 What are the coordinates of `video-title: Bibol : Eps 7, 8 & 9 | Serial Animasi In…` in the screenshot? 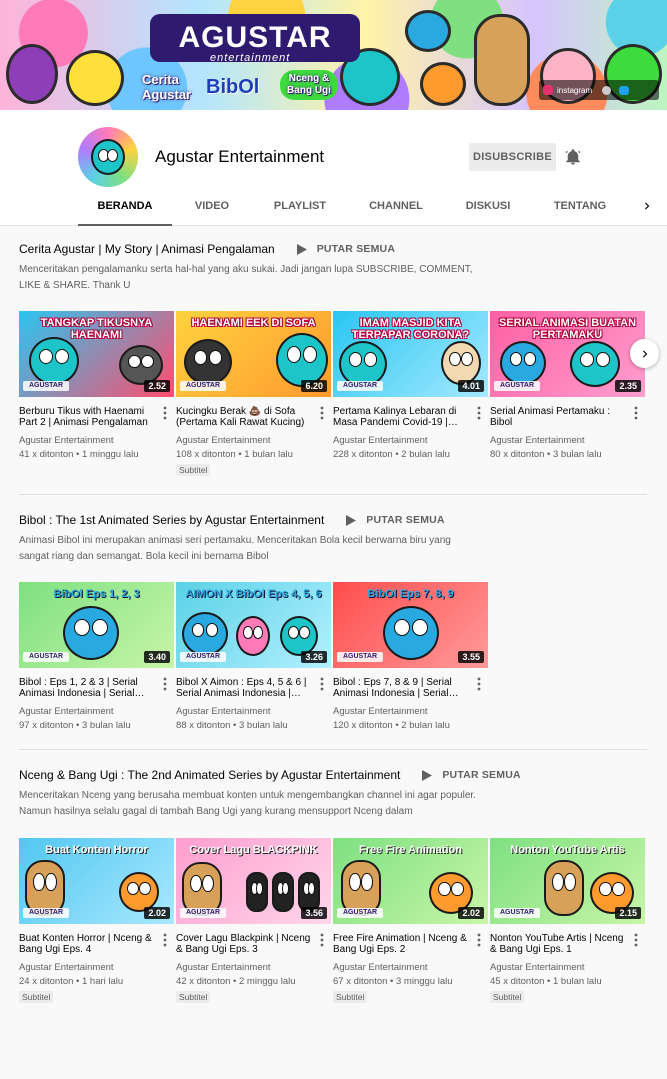 It's located at (403, 688).